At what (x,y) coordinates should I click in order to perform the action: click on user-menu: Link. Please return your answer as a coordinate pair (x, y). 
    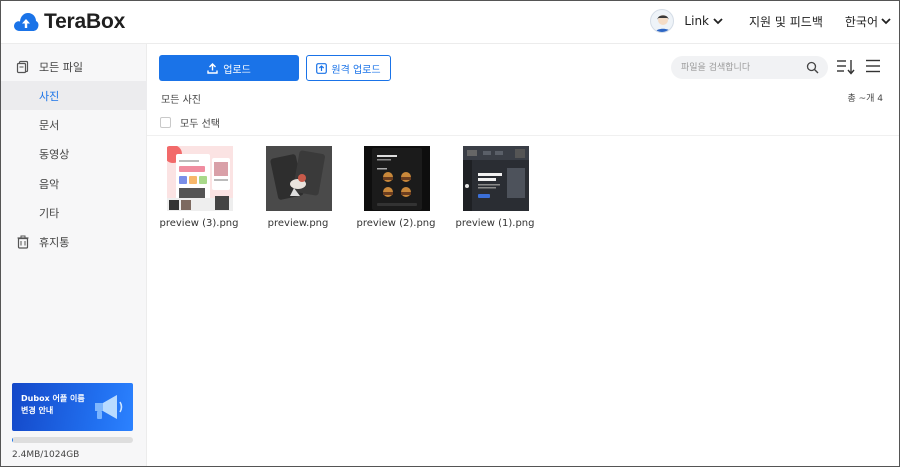
    Looking at the image, I should click on (703, 21).